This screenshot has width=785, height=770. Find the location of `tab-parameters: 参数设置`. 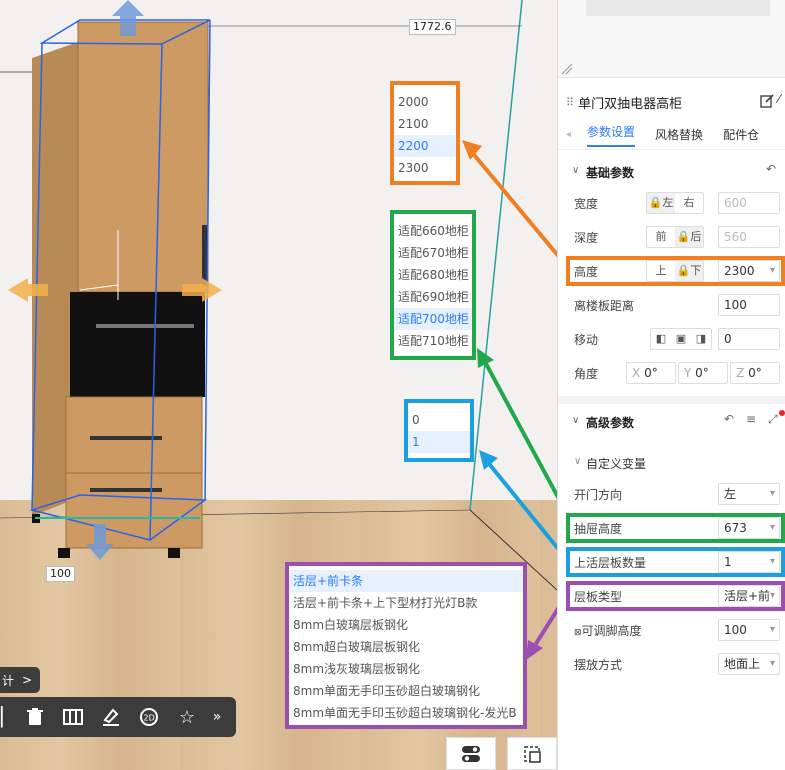

tab-parameters: 参数设置 is located at coordinates (611, 135).